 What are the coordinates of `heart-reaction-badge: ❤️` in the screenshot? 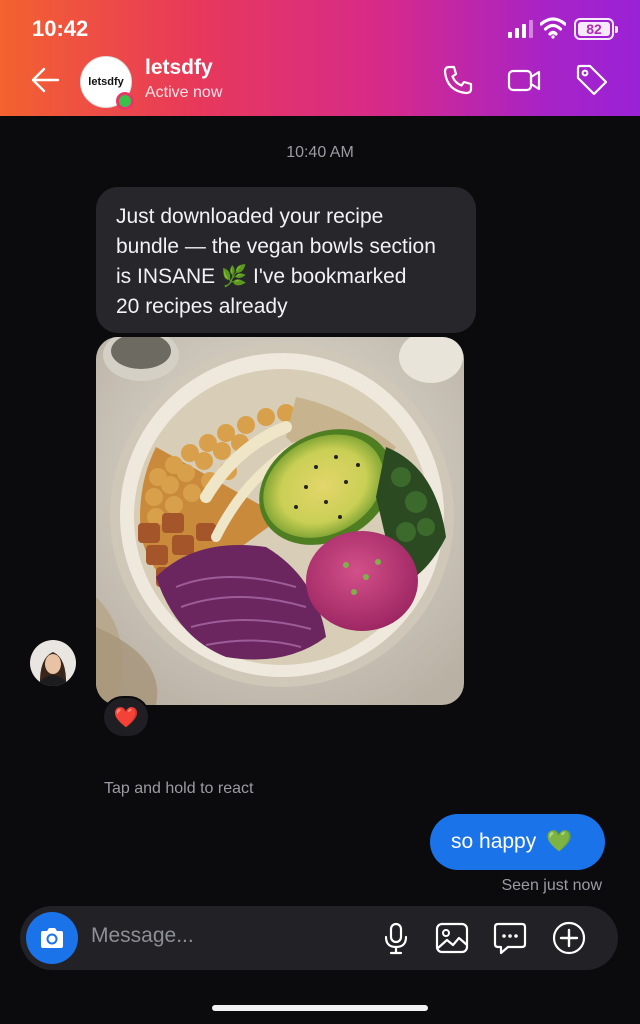 It's located at (126, 717).